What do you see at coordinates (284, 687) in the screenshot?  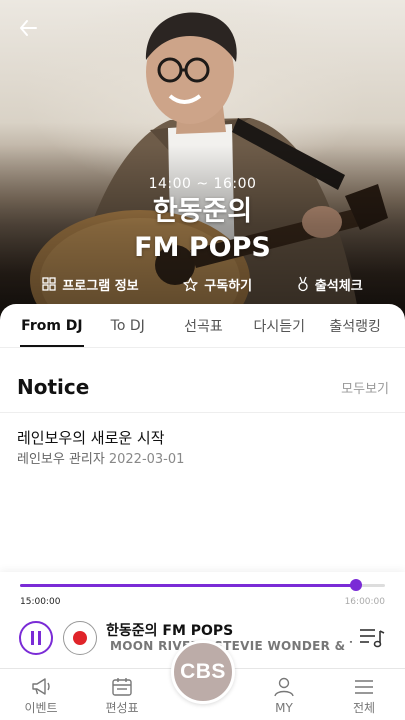 I see `person-icon` at bounding box center [284, 687].